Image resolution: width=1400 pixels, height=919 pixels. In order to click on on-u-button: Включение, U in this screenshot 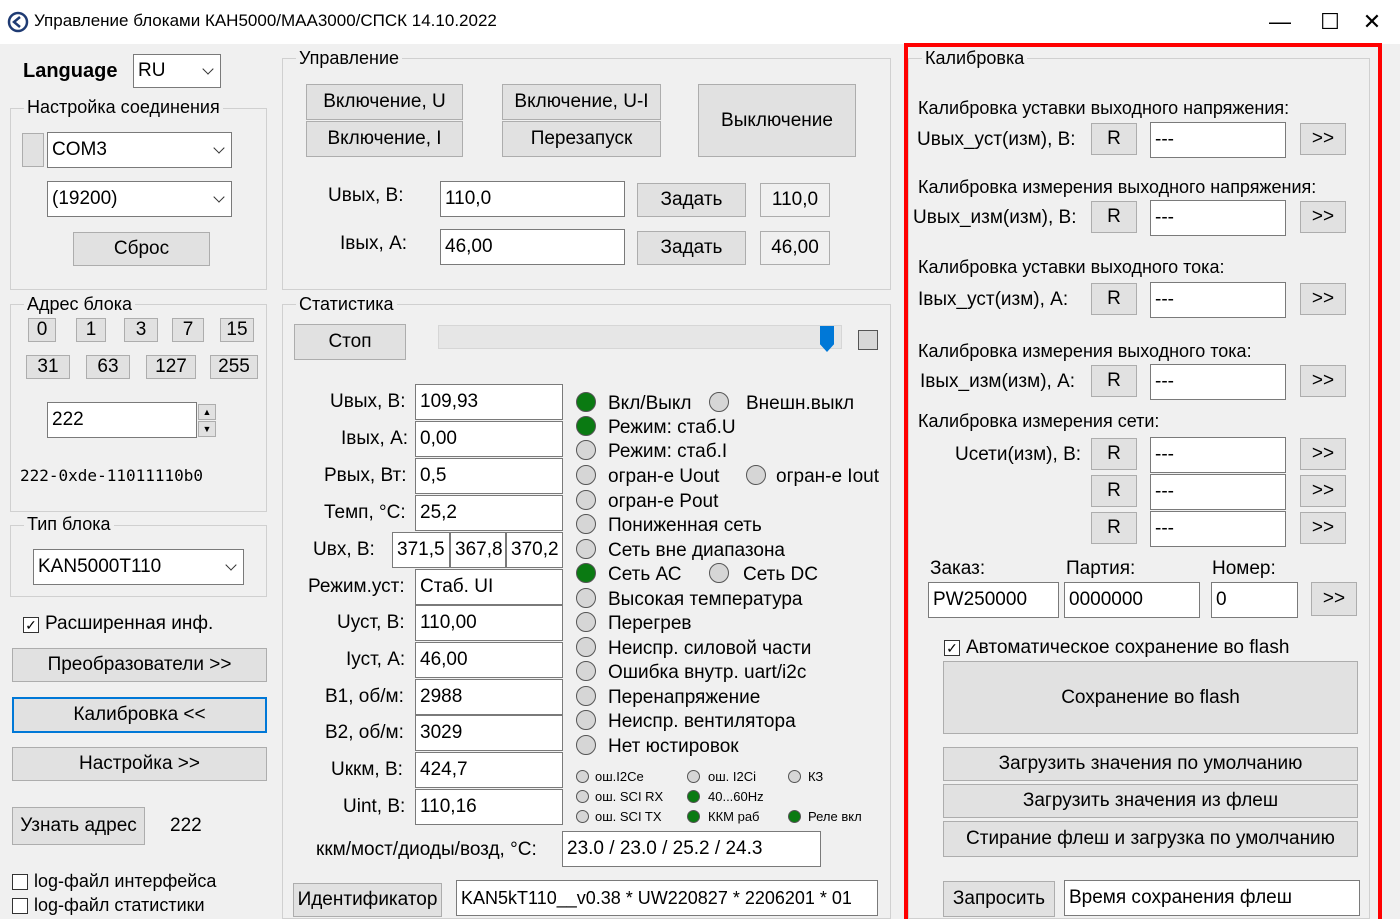, I will do `click(384, 102)`.